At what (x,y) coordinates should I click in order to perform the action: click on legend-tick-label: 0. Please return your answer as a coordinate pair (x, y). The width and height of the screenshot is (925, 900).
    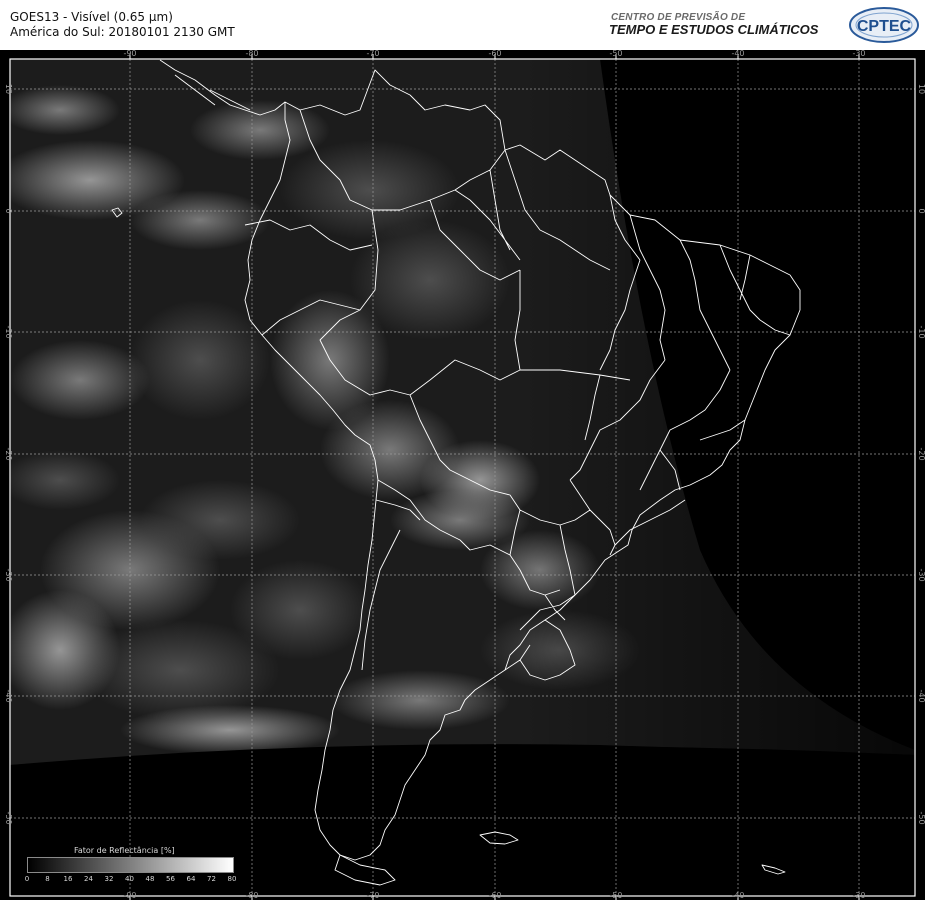
    Looking at the image, I should click on (27, 879).